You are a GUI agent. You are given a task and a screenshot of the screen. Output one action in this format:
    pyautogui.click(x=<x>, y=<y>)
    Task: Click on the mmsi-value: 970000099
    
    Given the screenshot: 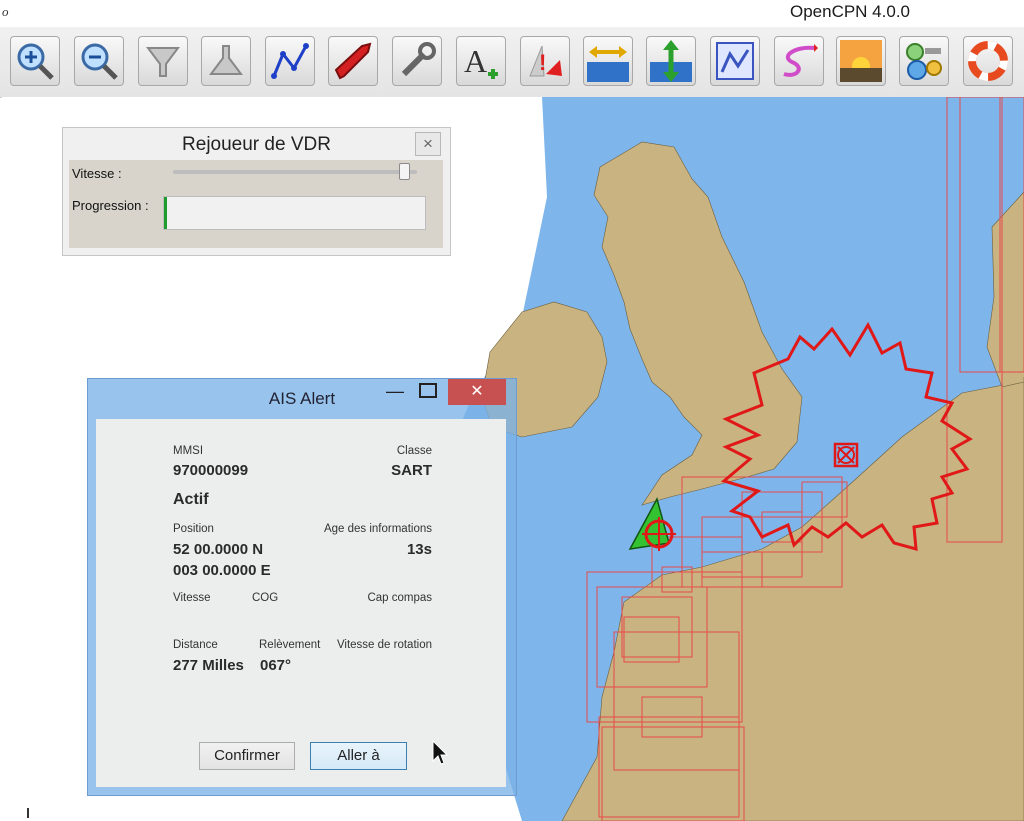 What is the action you would take?
    pyautogui.click(x=211, y=470)
    